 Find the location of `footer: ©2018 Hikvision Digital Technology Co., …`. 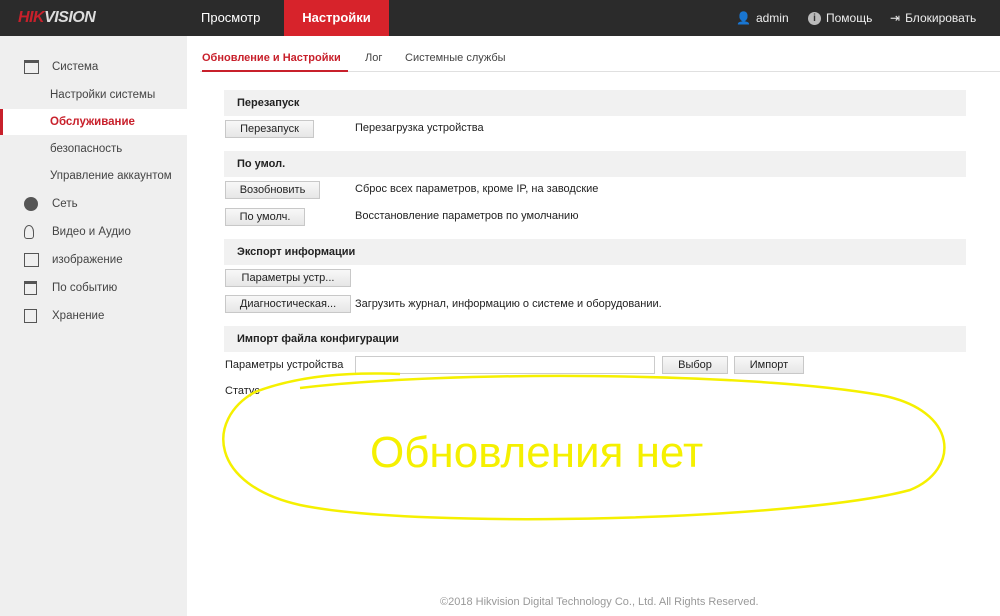

footer: ©2018 Hikvision Digital Technology Co., … is located at coordinates (599, 602).